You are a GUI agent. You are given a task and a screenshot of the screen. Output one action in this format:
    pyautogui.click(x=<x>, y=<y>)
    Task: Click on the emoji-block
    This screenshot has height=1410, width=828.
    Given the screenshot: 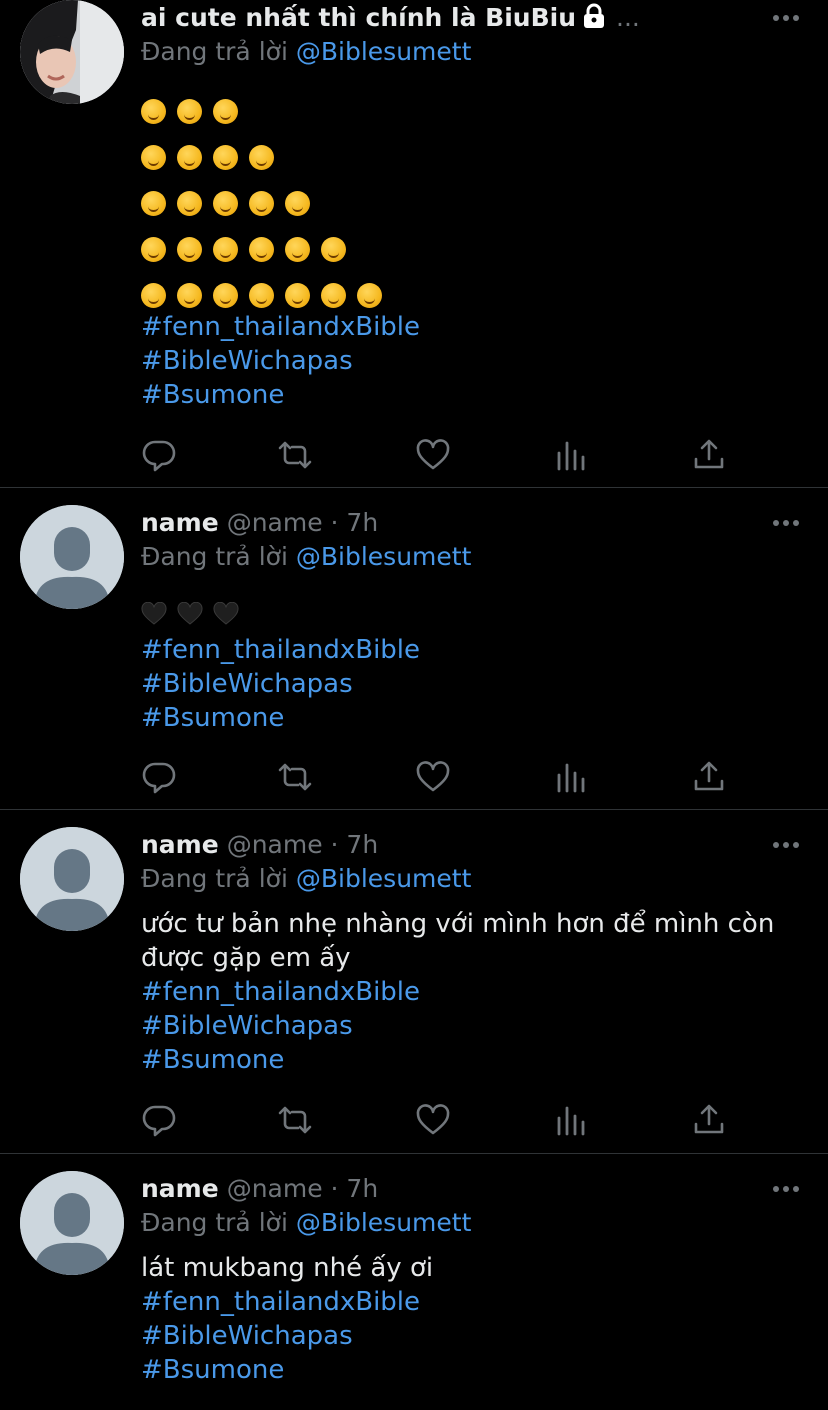 What is the action you would take?
    pyautogui.click(x=267, y=203)
    